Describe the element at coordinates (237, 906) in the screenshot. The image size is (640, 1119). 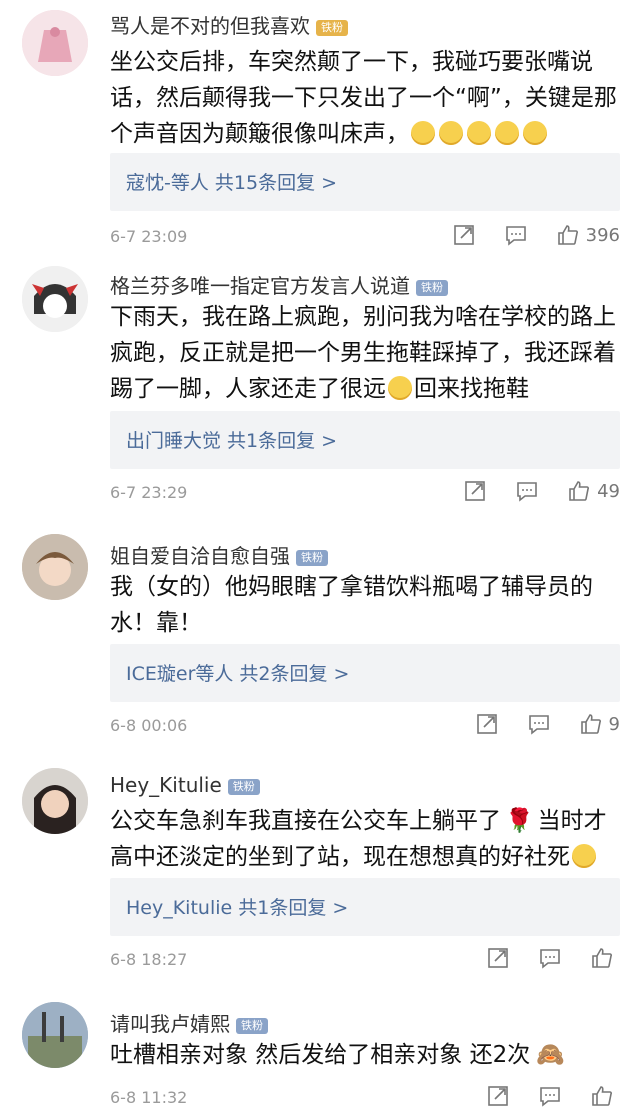
I see `reply-summary-link: Hey_Kitulie 共1条回复 >` at that location.